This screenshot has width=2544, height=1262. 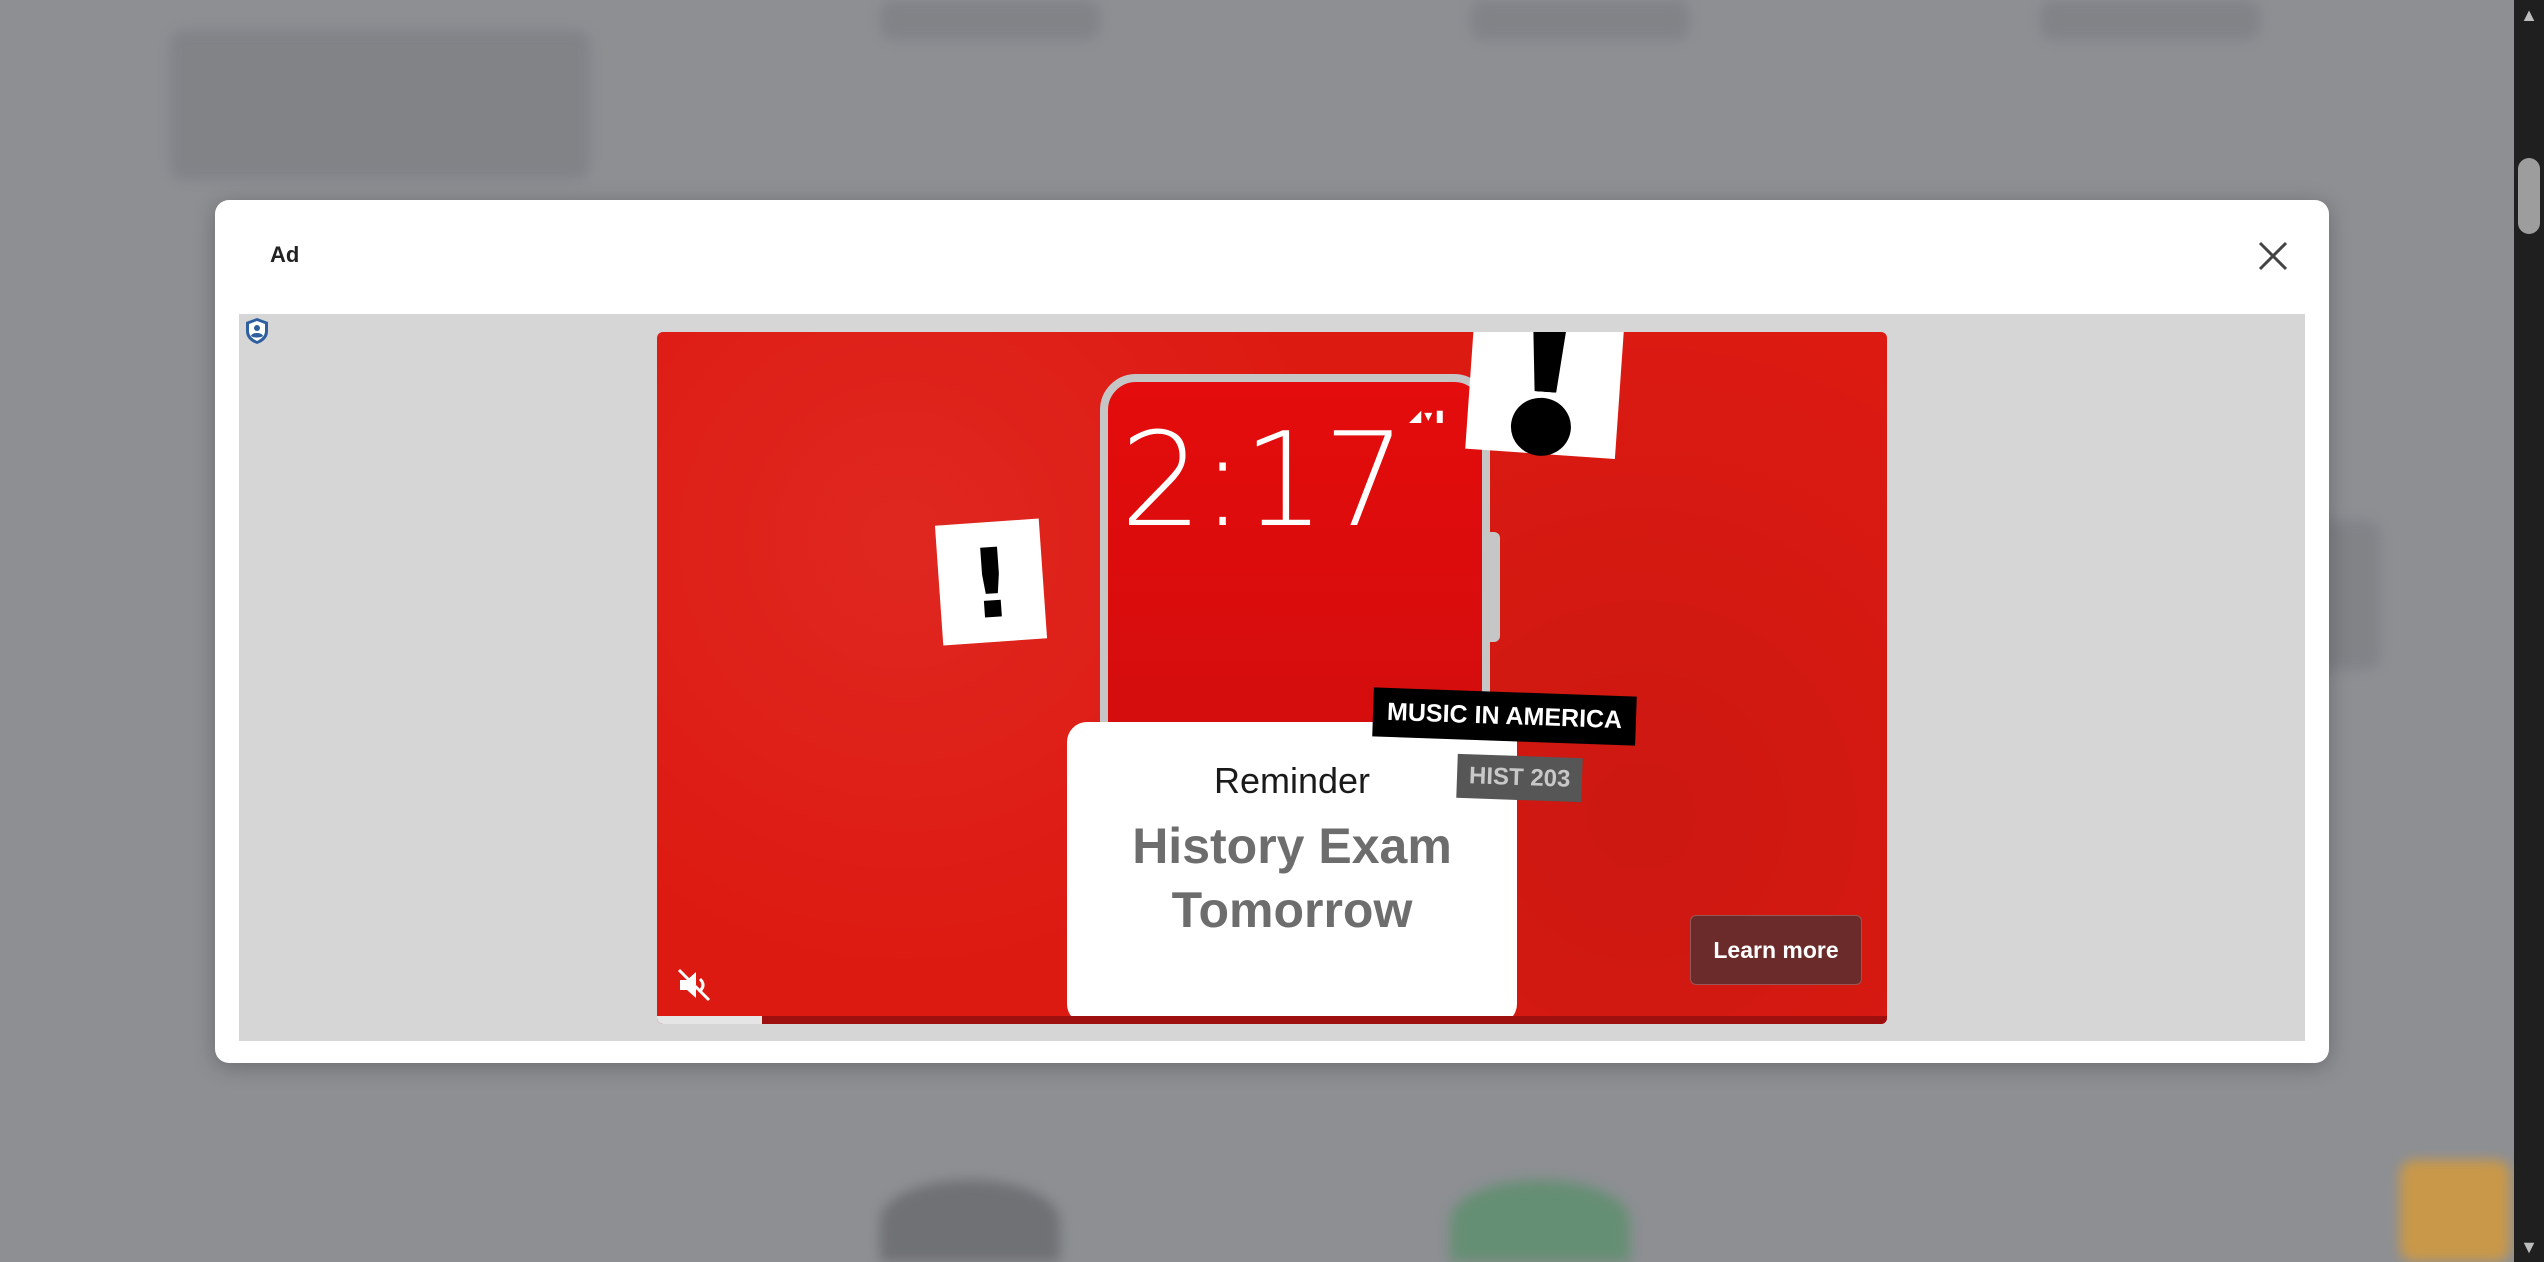 What do you see at coordinates (709, 1020) in the screenshot?
I see `video-progress-fill` at bounding box center [709, 1020].